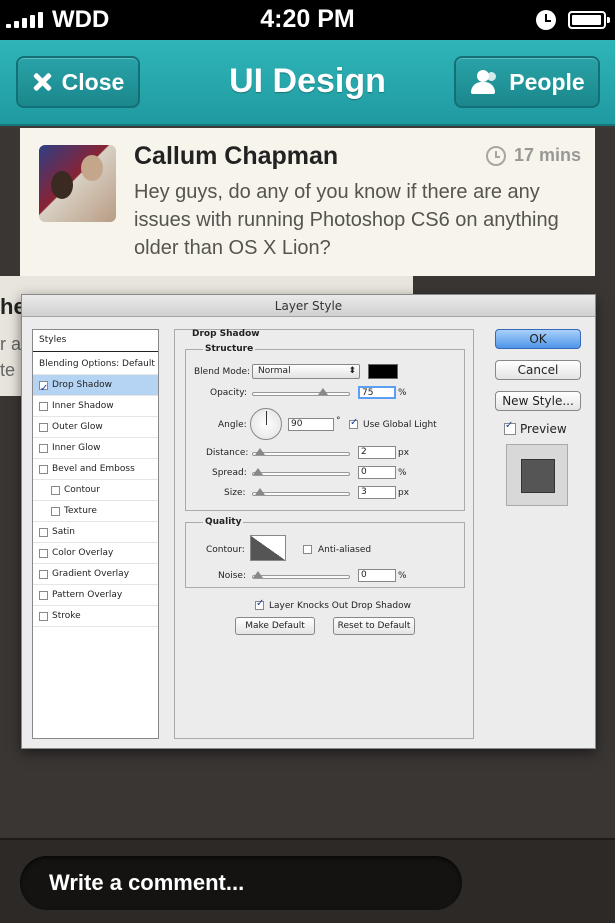 The height and width of the screenshot is (923, 615). Describe the element at coordinates (259, 491) in the screenshot. I see `size-slider-thumb` at that location.